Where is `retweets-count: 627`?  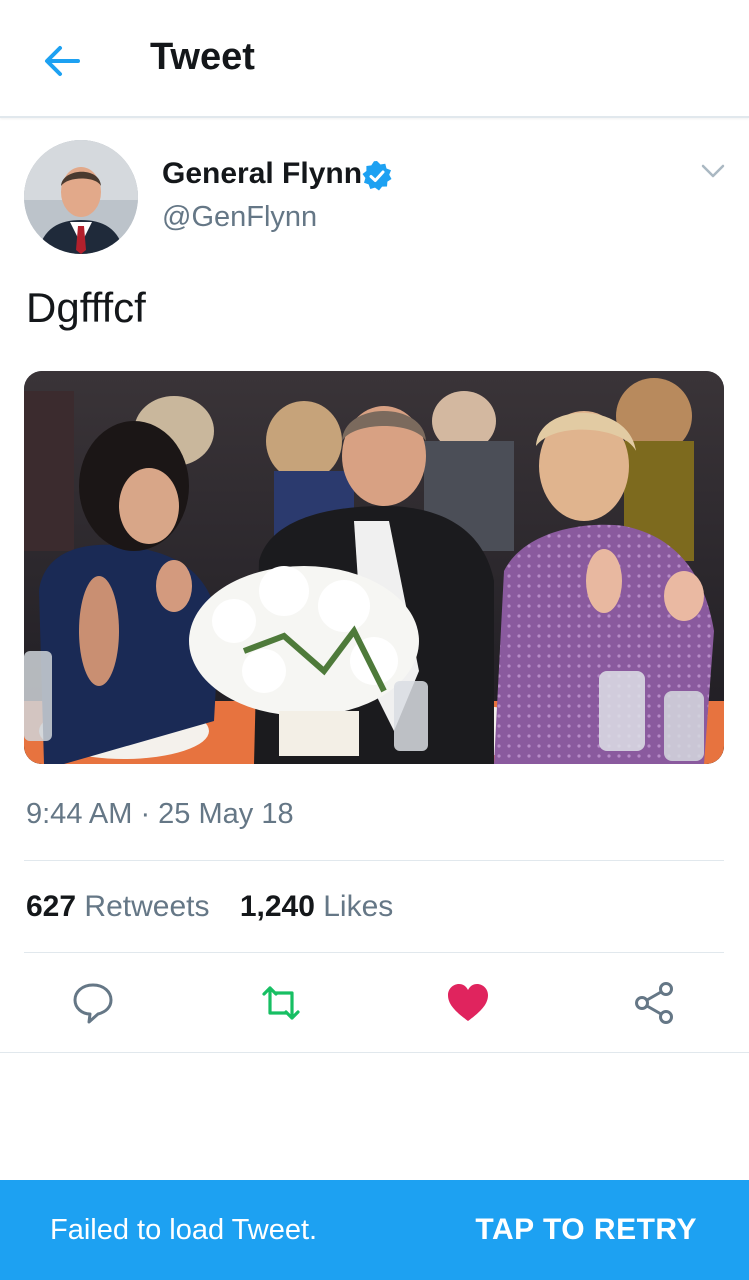 retweets-count: 627 is located at coordinates (51, 906).